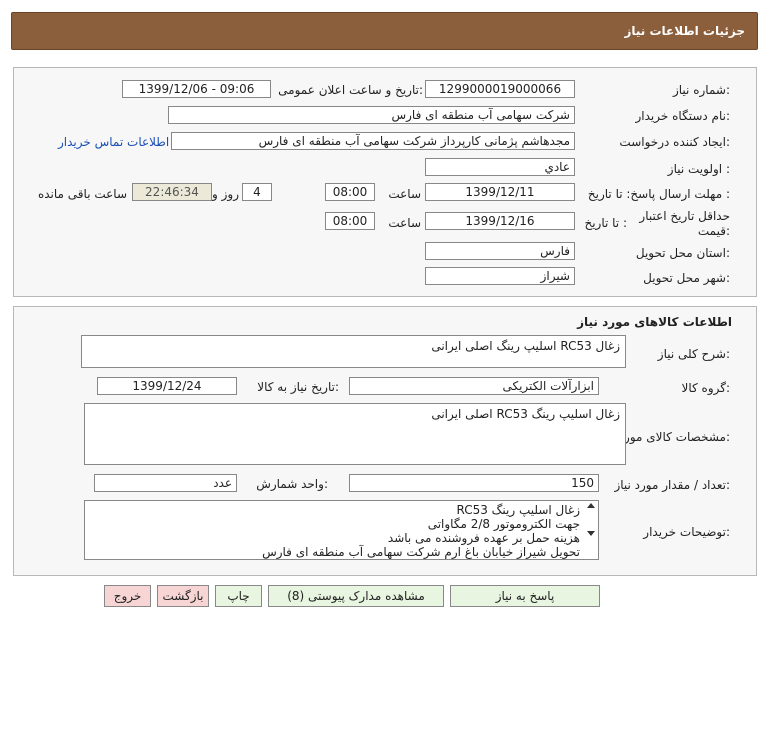 This screenshot has height=745, width=770. I want to click on remaining-time-label: ساعت باقی مانده, so click(82, 194).